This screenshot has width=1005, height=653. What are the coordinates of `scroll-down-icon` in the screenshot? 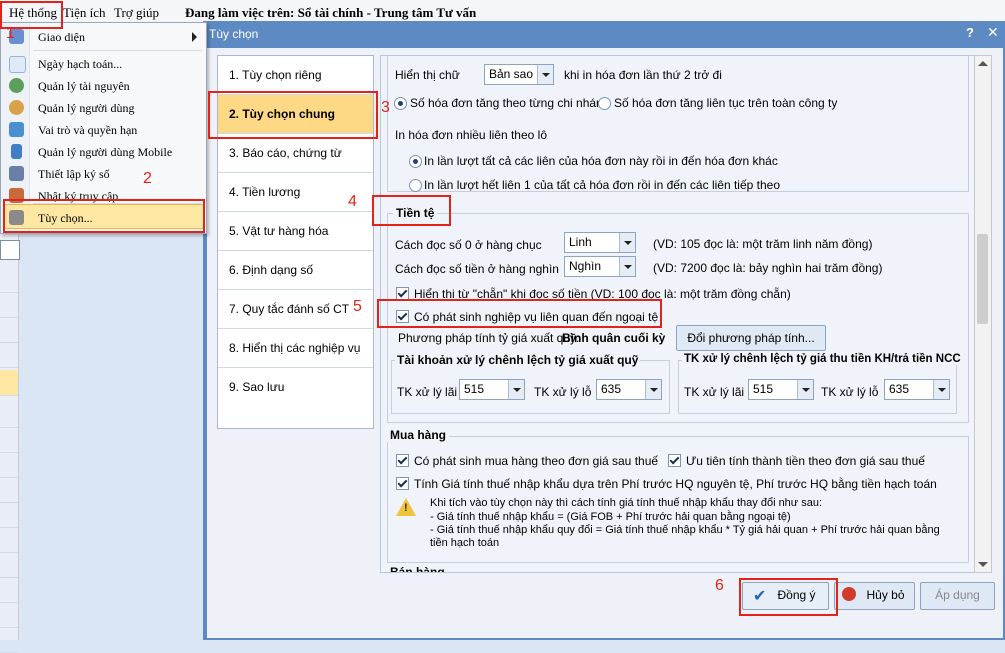 It's located at (983, 564).